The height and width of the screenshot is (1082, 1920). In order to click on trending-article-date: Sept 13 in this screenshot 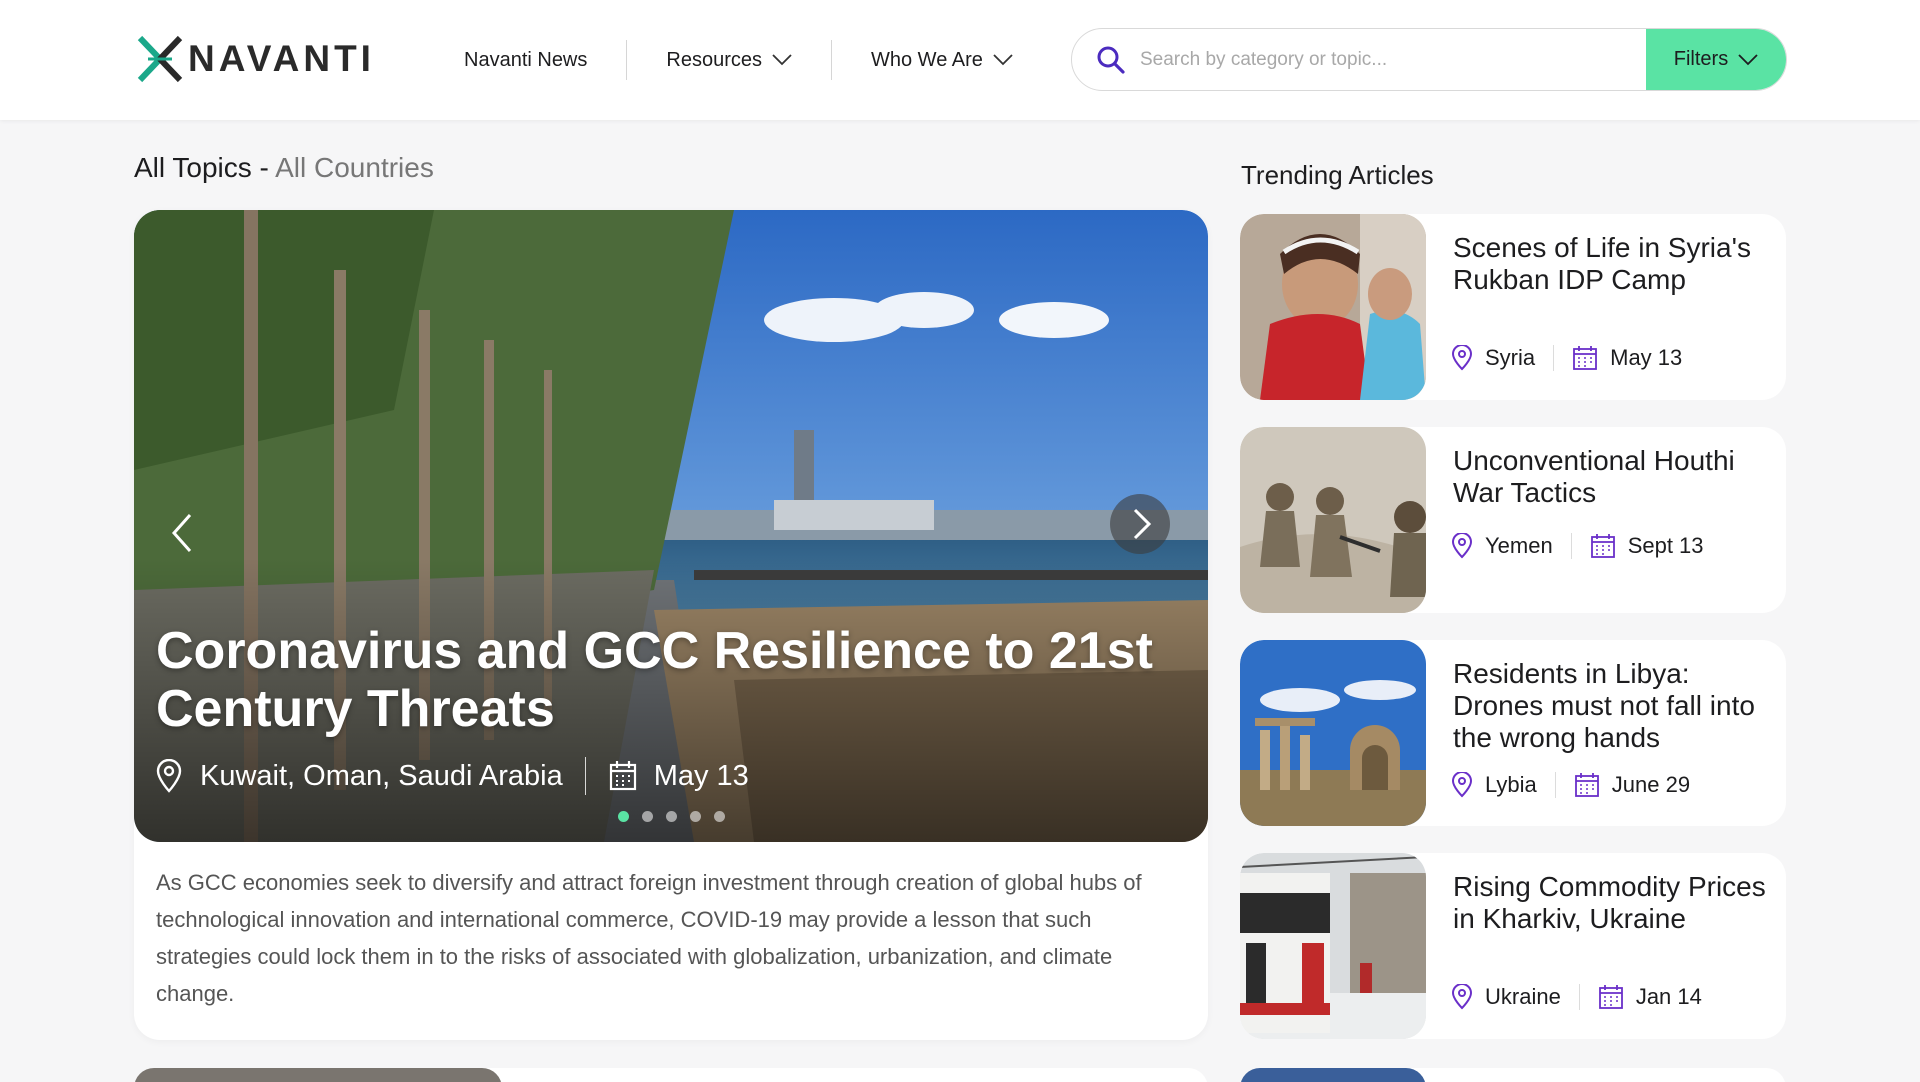, I will do `click(1665, 545)`.